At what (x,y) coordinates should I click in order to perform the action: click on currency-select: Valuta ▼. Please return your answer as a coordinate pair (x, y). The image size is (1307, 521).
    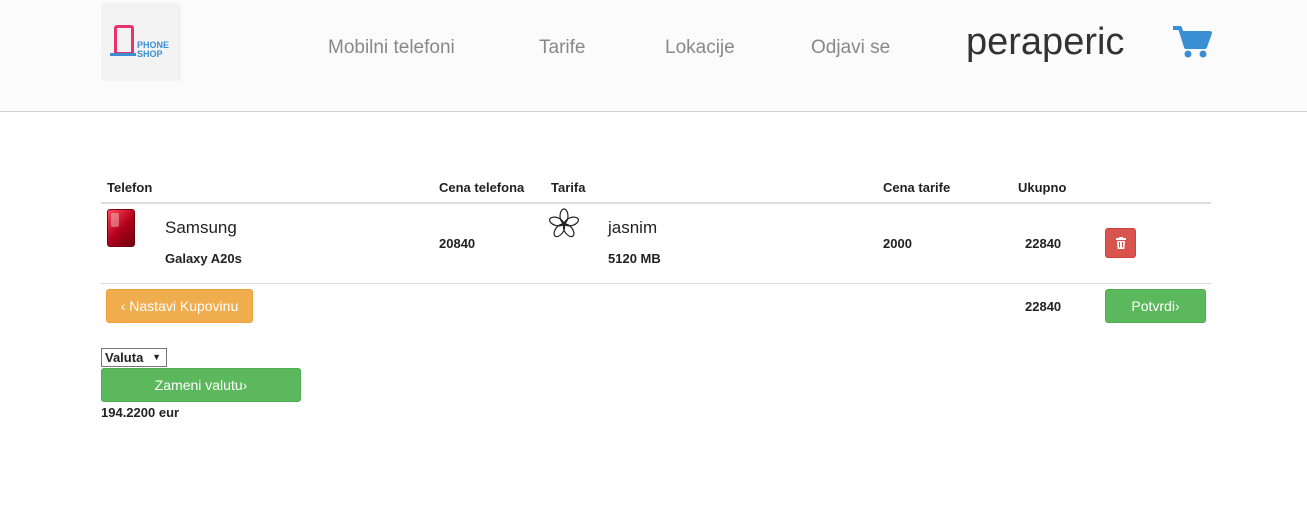
    Looking at the image, I should click on (134, 357).